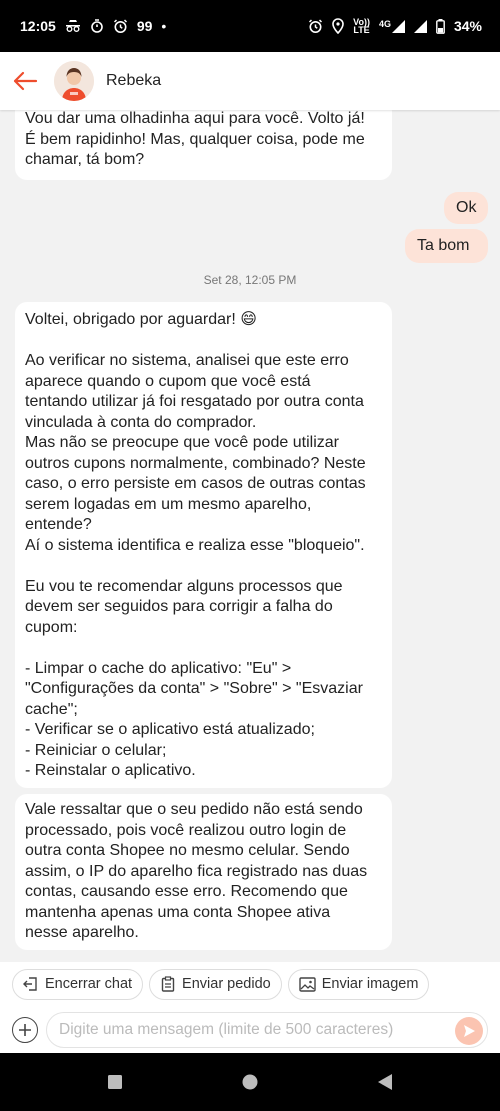 This screenshot has height=1111, width=500. What do you see at coordinates (25, 1029) in the screenshot?
I see `plus-circle-icon` at bounding box center [25, 1029].